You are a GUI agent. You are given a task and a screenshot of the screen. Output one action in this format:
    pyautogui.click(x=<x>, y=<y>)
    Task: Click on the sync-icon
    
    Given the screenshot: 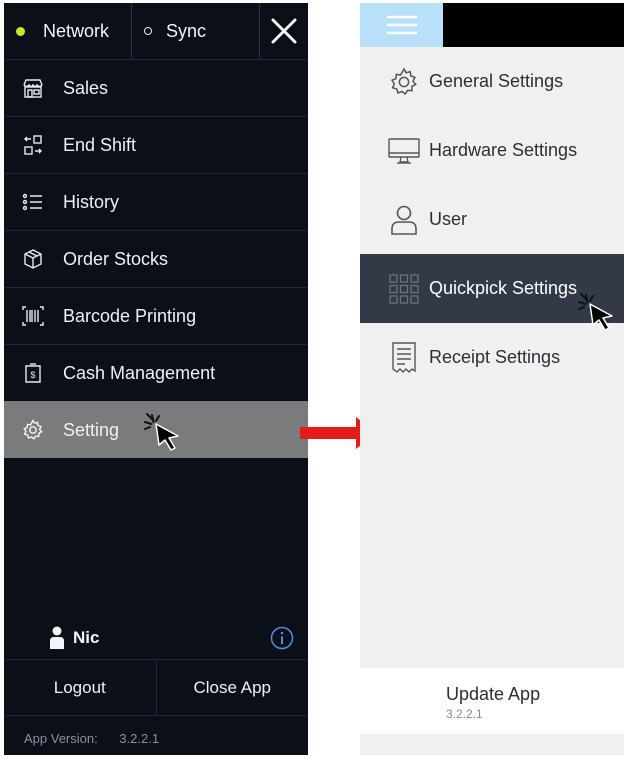 What is the action you would take?
    pyautogui.click(x=148, y=31)
    